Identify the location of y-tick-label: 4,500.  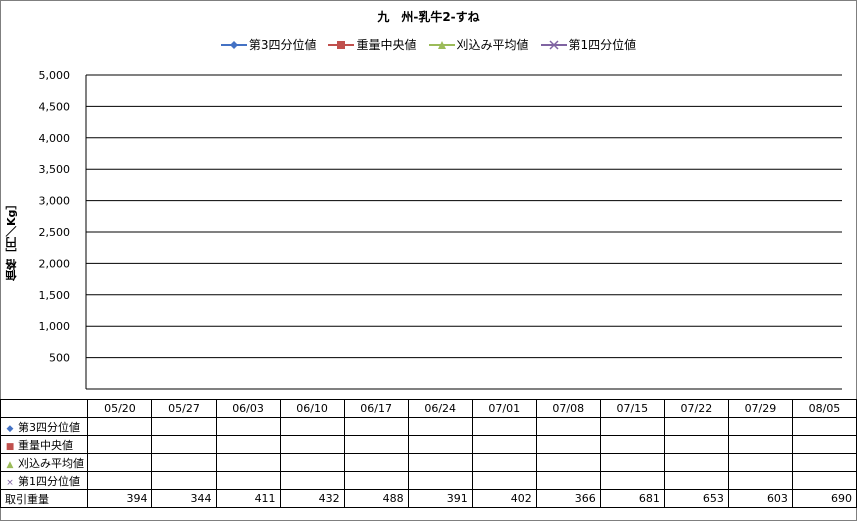
(55, 106).